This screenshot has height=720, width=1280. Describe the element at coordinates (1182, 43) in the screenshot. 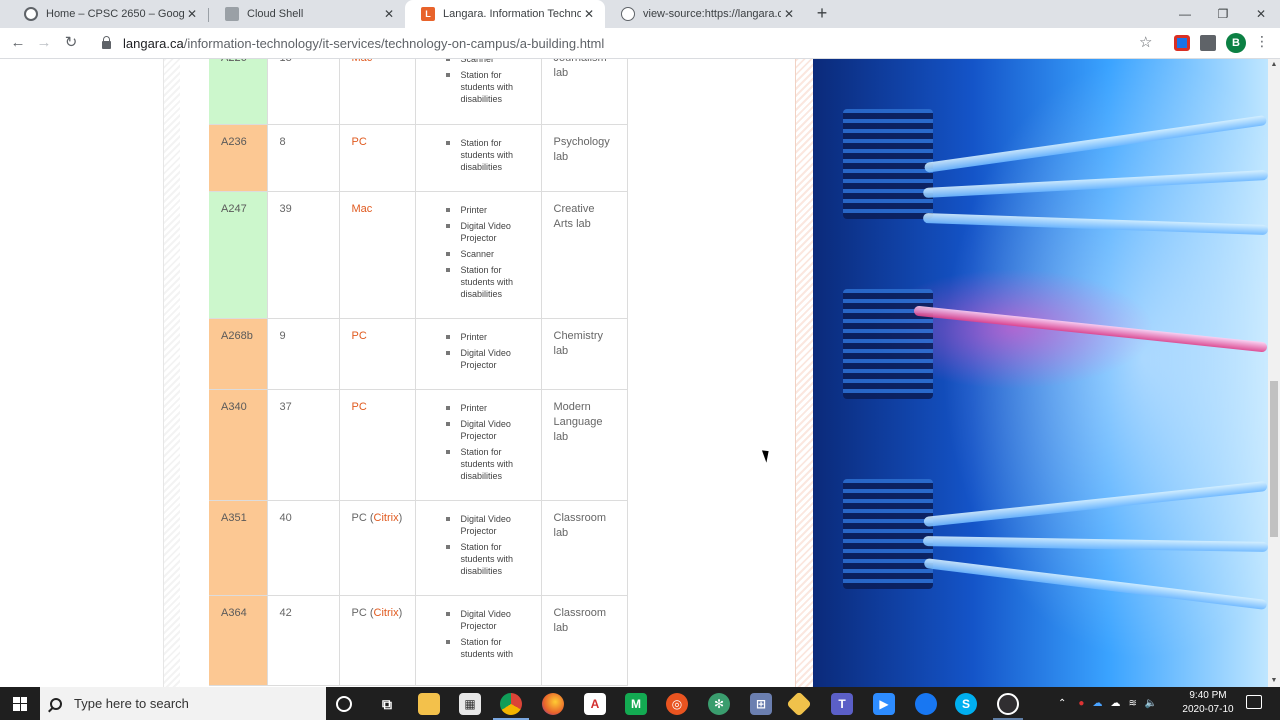

I see `extension-icon` at that location.